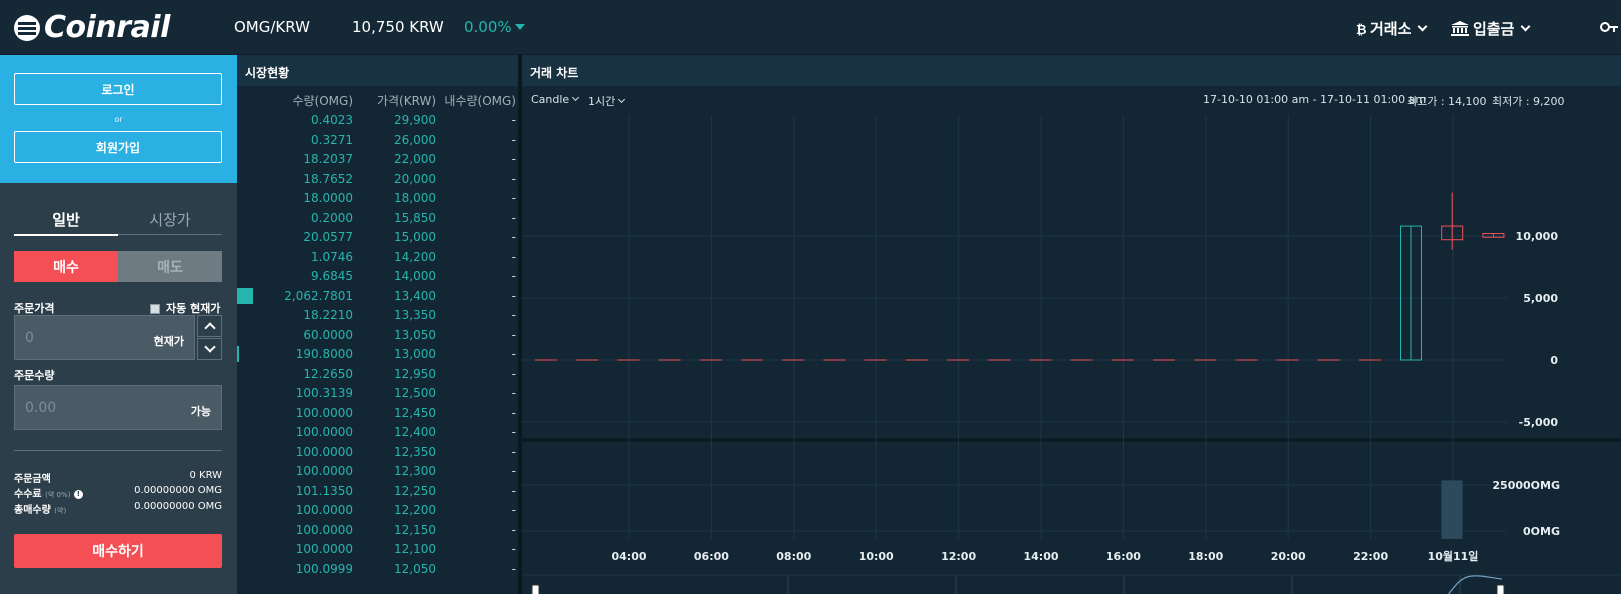 The height and width of the screenshot is (594, 1621). I want to click on price-down-button, so click(209, 349).